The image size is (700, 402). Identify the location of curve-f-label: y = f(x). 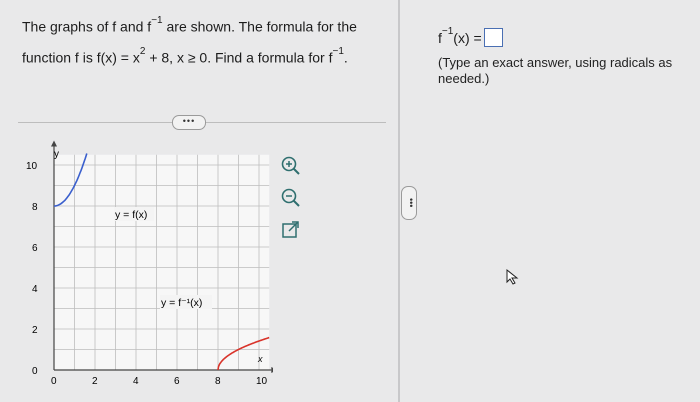
(131, 215).